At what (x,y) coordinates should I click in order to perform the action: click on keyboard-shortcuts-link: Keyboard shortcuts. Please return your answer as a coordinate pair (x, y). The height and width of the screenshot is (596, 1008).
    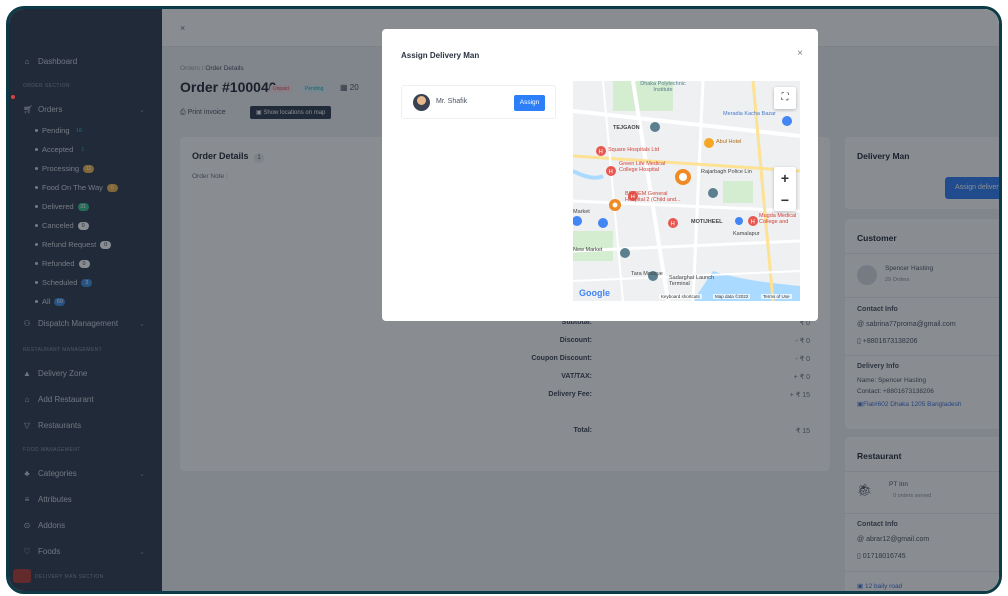
    Looking at the image, I should click on (680, 296).